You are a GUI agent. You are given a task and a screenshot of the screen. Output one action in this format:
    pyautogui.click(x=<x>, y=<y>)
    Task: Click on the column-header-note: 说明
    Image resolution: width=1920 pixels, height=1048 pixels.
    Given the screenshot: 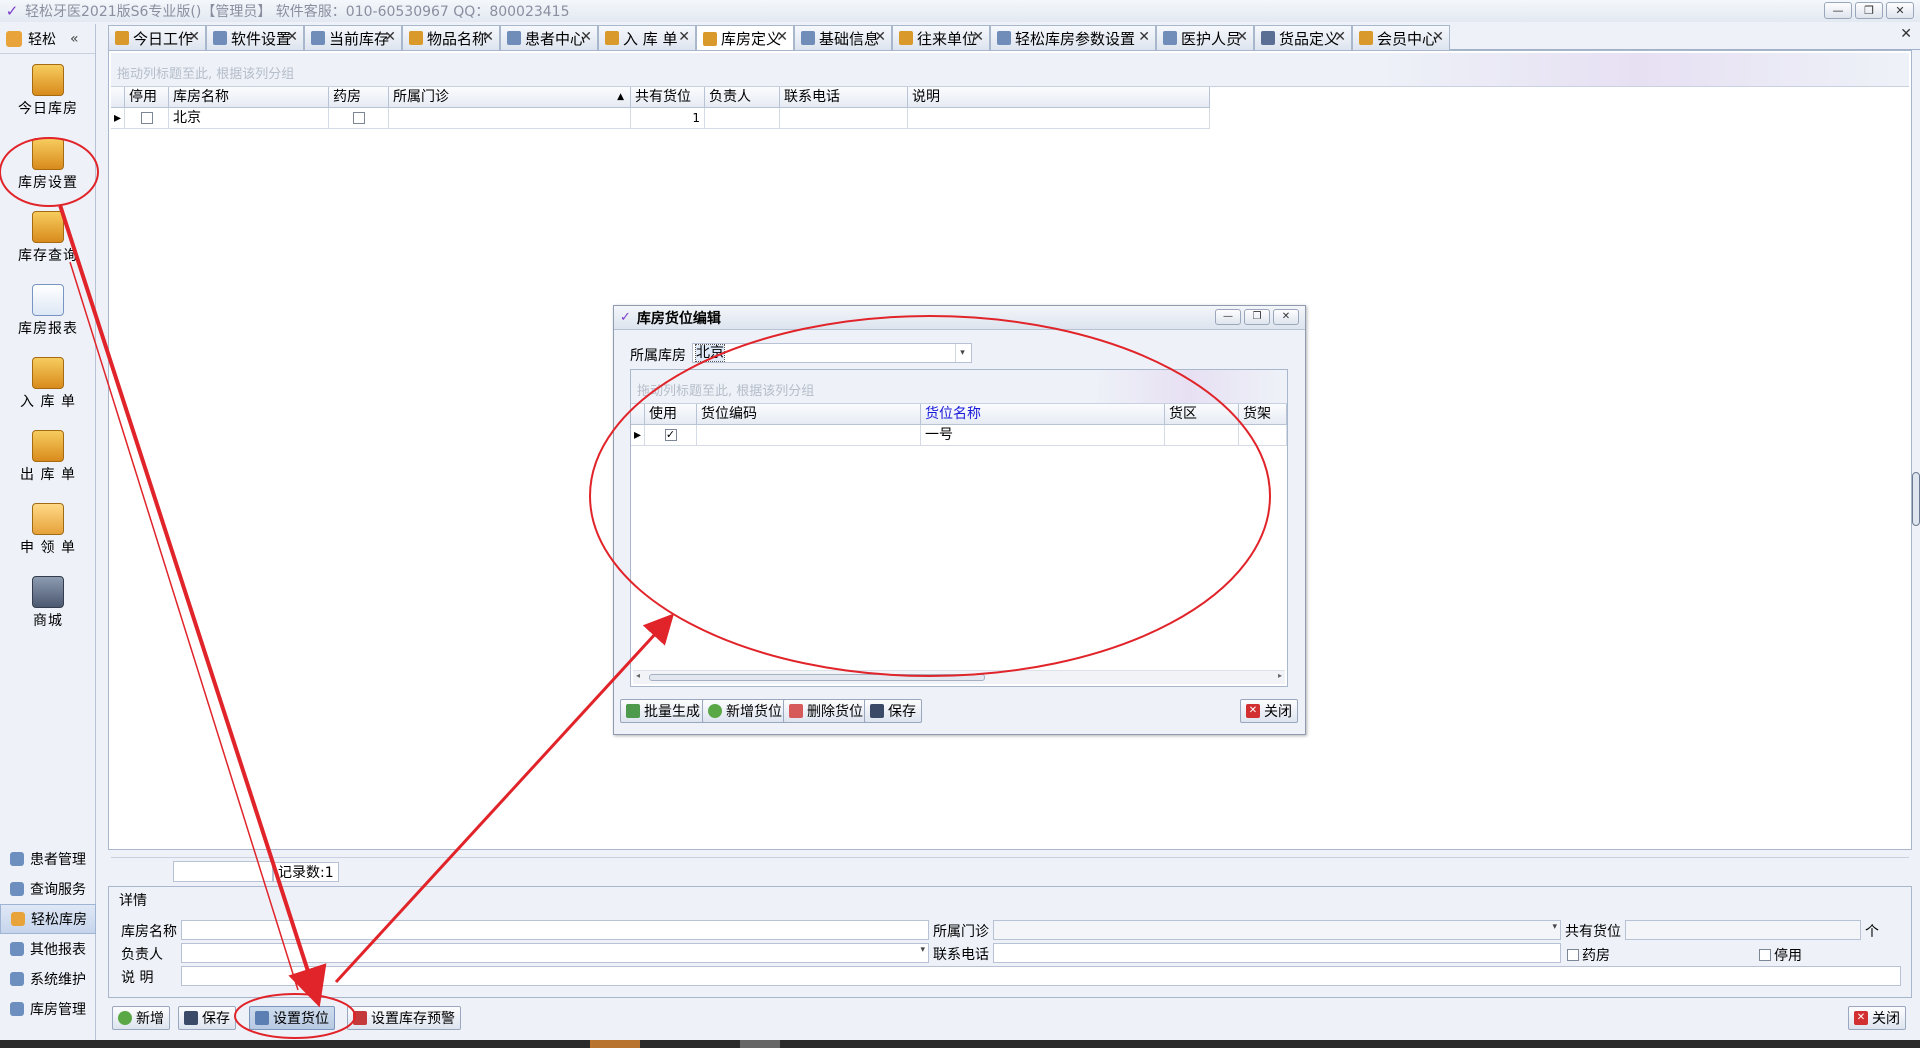 What is the action you would take?
    pyautogui.click(x=1059, y=97)
    